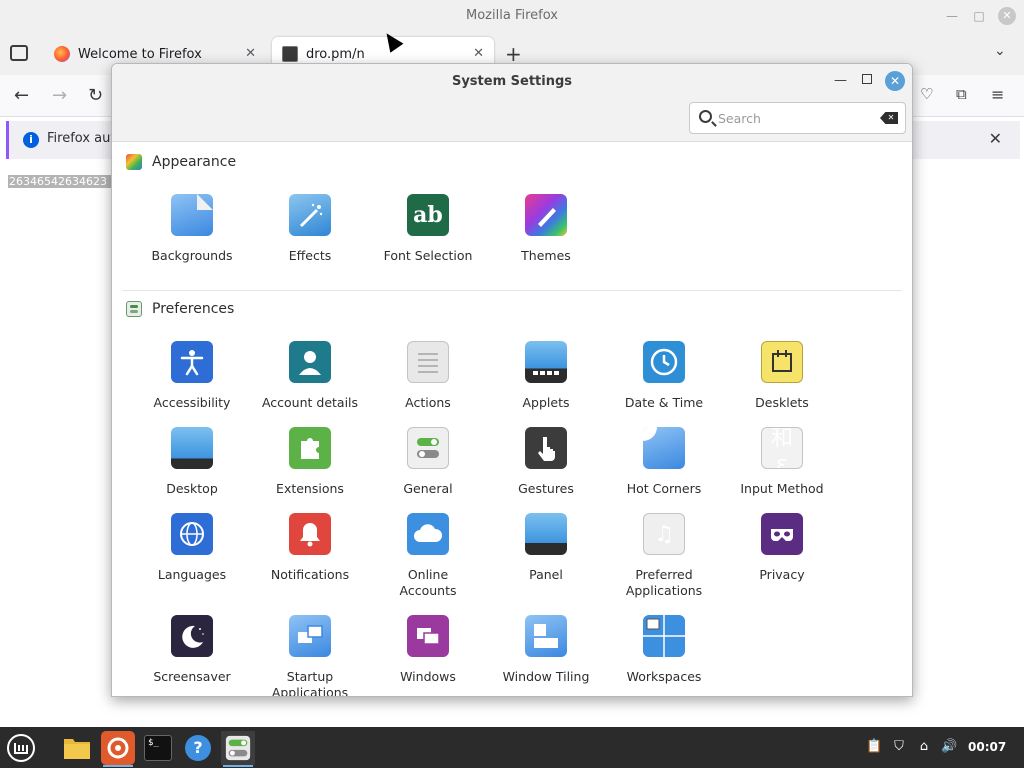 Image resolution: width=1024 pixels, height=768 pixels. I want to click on desktop-icon, so click(192, 448).